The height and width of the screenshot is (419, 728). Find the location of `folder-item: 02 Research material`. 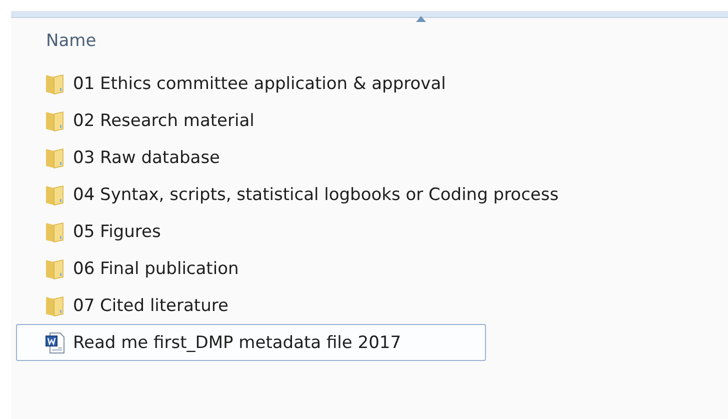

folder-item: 02 Research material is located at coordinates (354, 120).